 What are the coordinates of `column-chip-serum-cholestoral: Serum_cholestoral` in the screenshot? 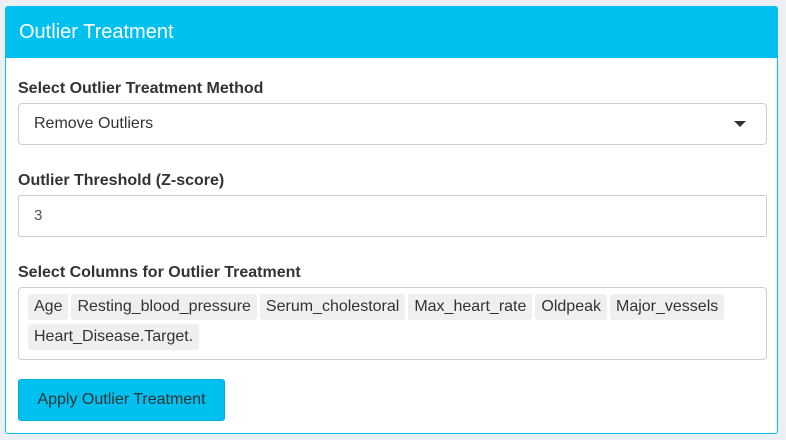 It's located at (332, 307).